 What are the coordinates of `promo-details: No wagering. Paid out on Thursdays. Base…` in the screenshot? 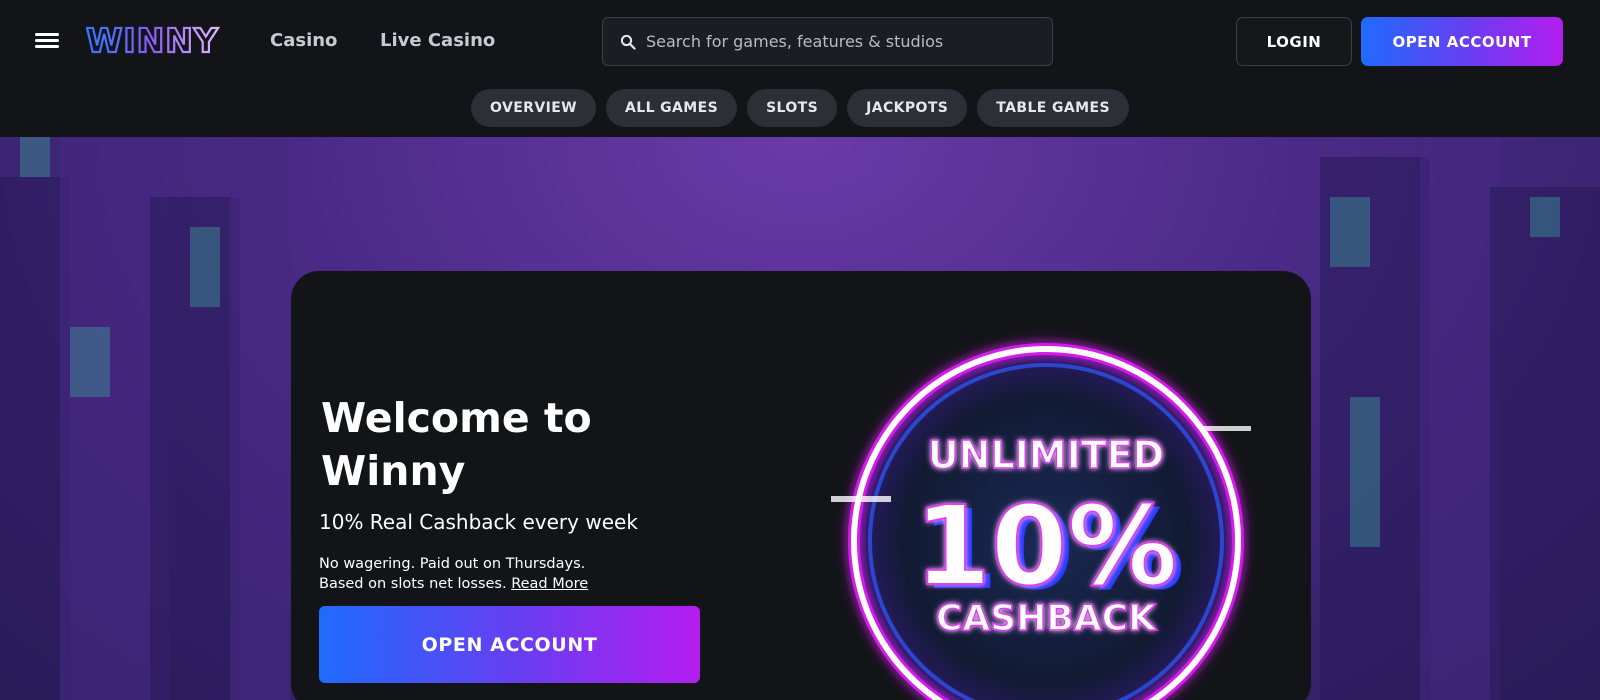 It's located at (484, 574).